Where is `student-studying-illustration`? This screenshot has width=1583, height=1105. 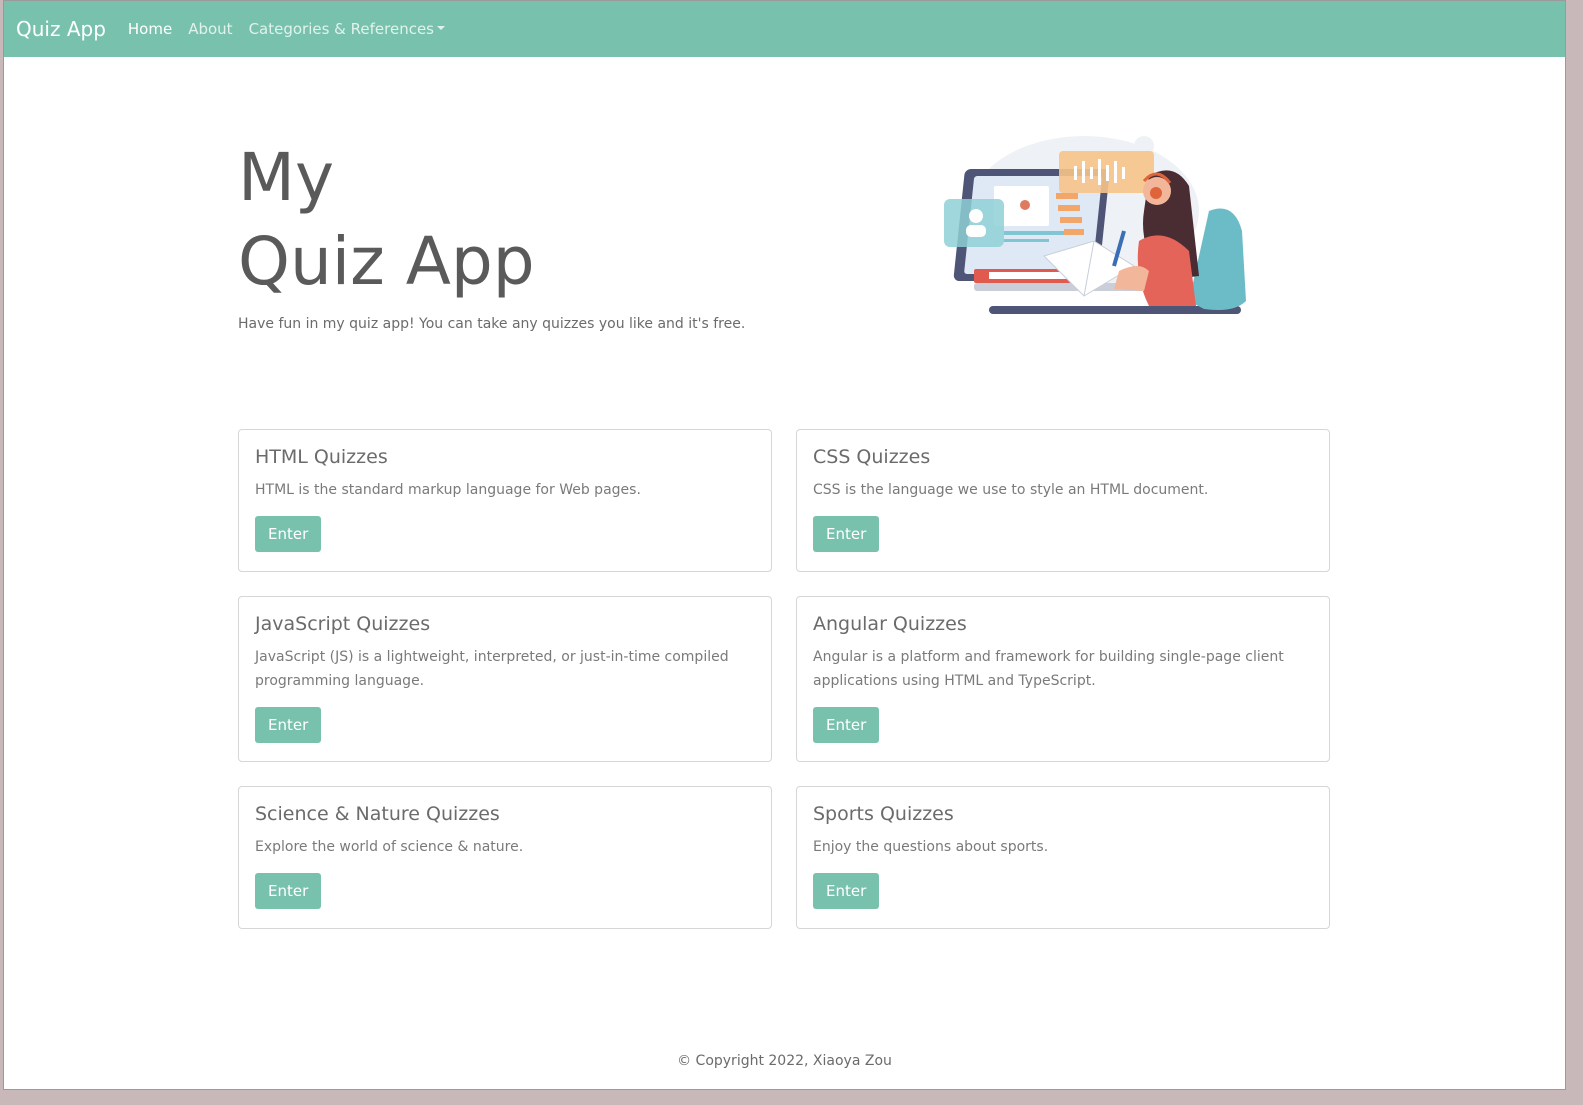
student-studying-illustration is located at coordinates (1094, 226).